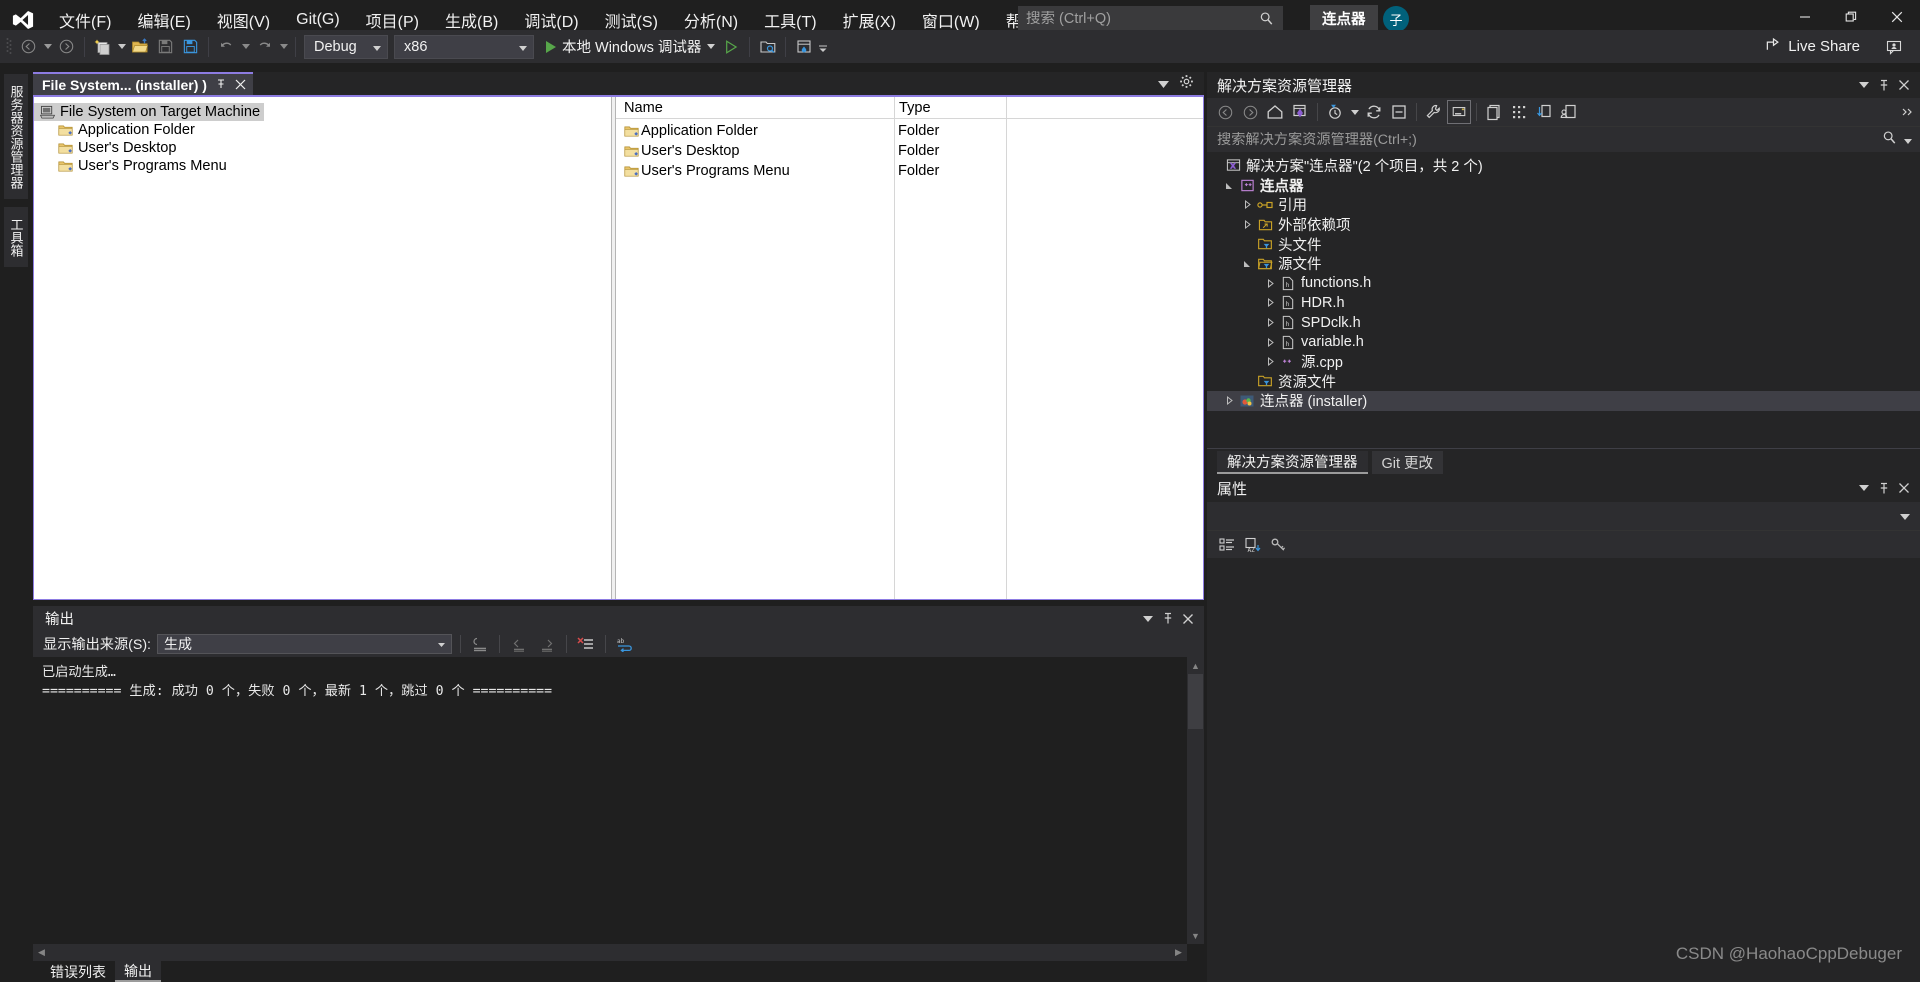 This screenshot has height=982, width=1920. Describe the element at coordinates (628, 46) in the screenshot. I see `start-debugging-button: 本地 Windows 调试器` at that location.